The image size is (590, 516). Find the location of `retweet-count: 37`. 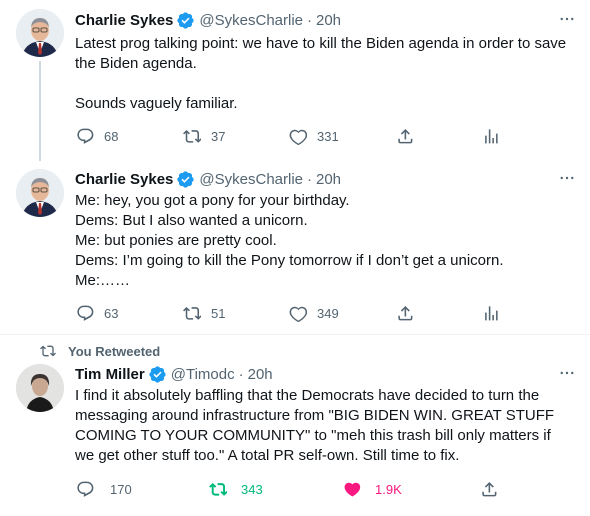

retweet-count: 37 is located at coordinates (218, 136).